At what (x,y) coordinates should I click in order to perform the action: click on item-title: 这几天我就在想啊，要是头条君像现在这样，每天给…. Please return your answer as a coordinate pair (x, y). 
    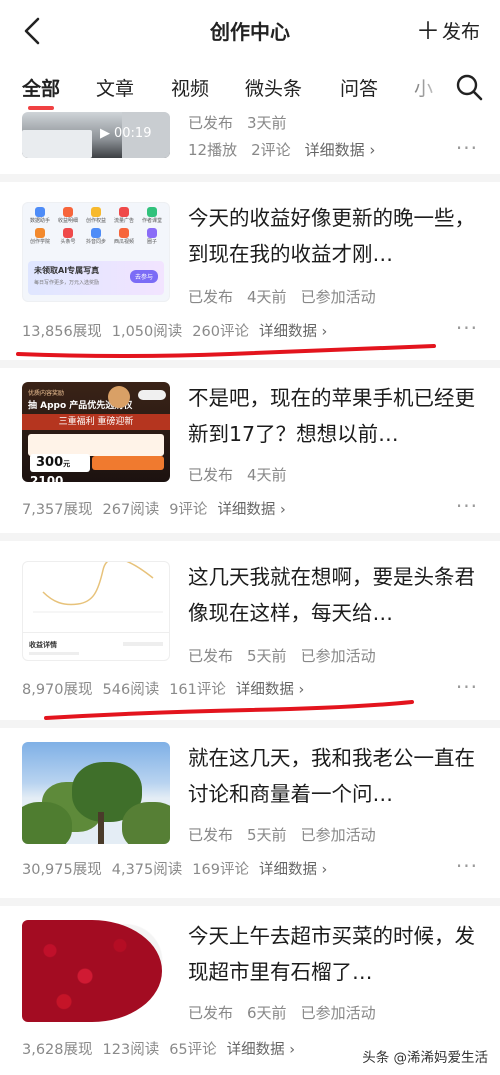
    Looking at the image, I should click on (333, 595).